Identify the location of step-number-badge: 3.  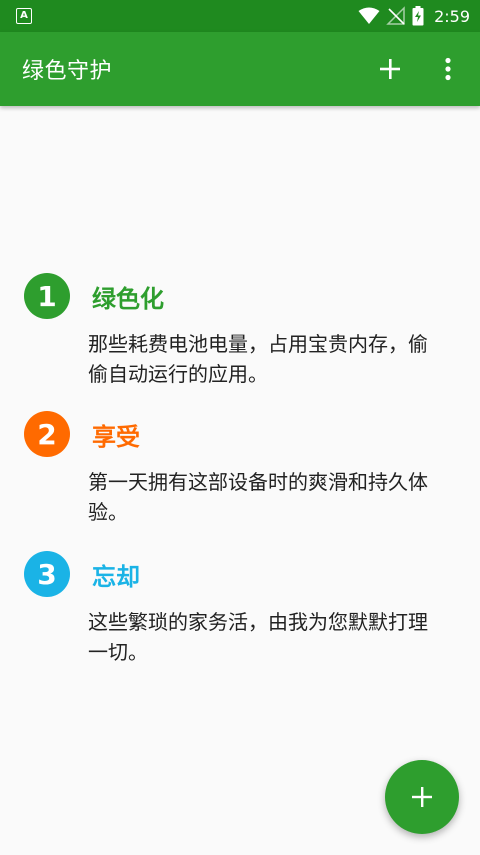
(47, 574).